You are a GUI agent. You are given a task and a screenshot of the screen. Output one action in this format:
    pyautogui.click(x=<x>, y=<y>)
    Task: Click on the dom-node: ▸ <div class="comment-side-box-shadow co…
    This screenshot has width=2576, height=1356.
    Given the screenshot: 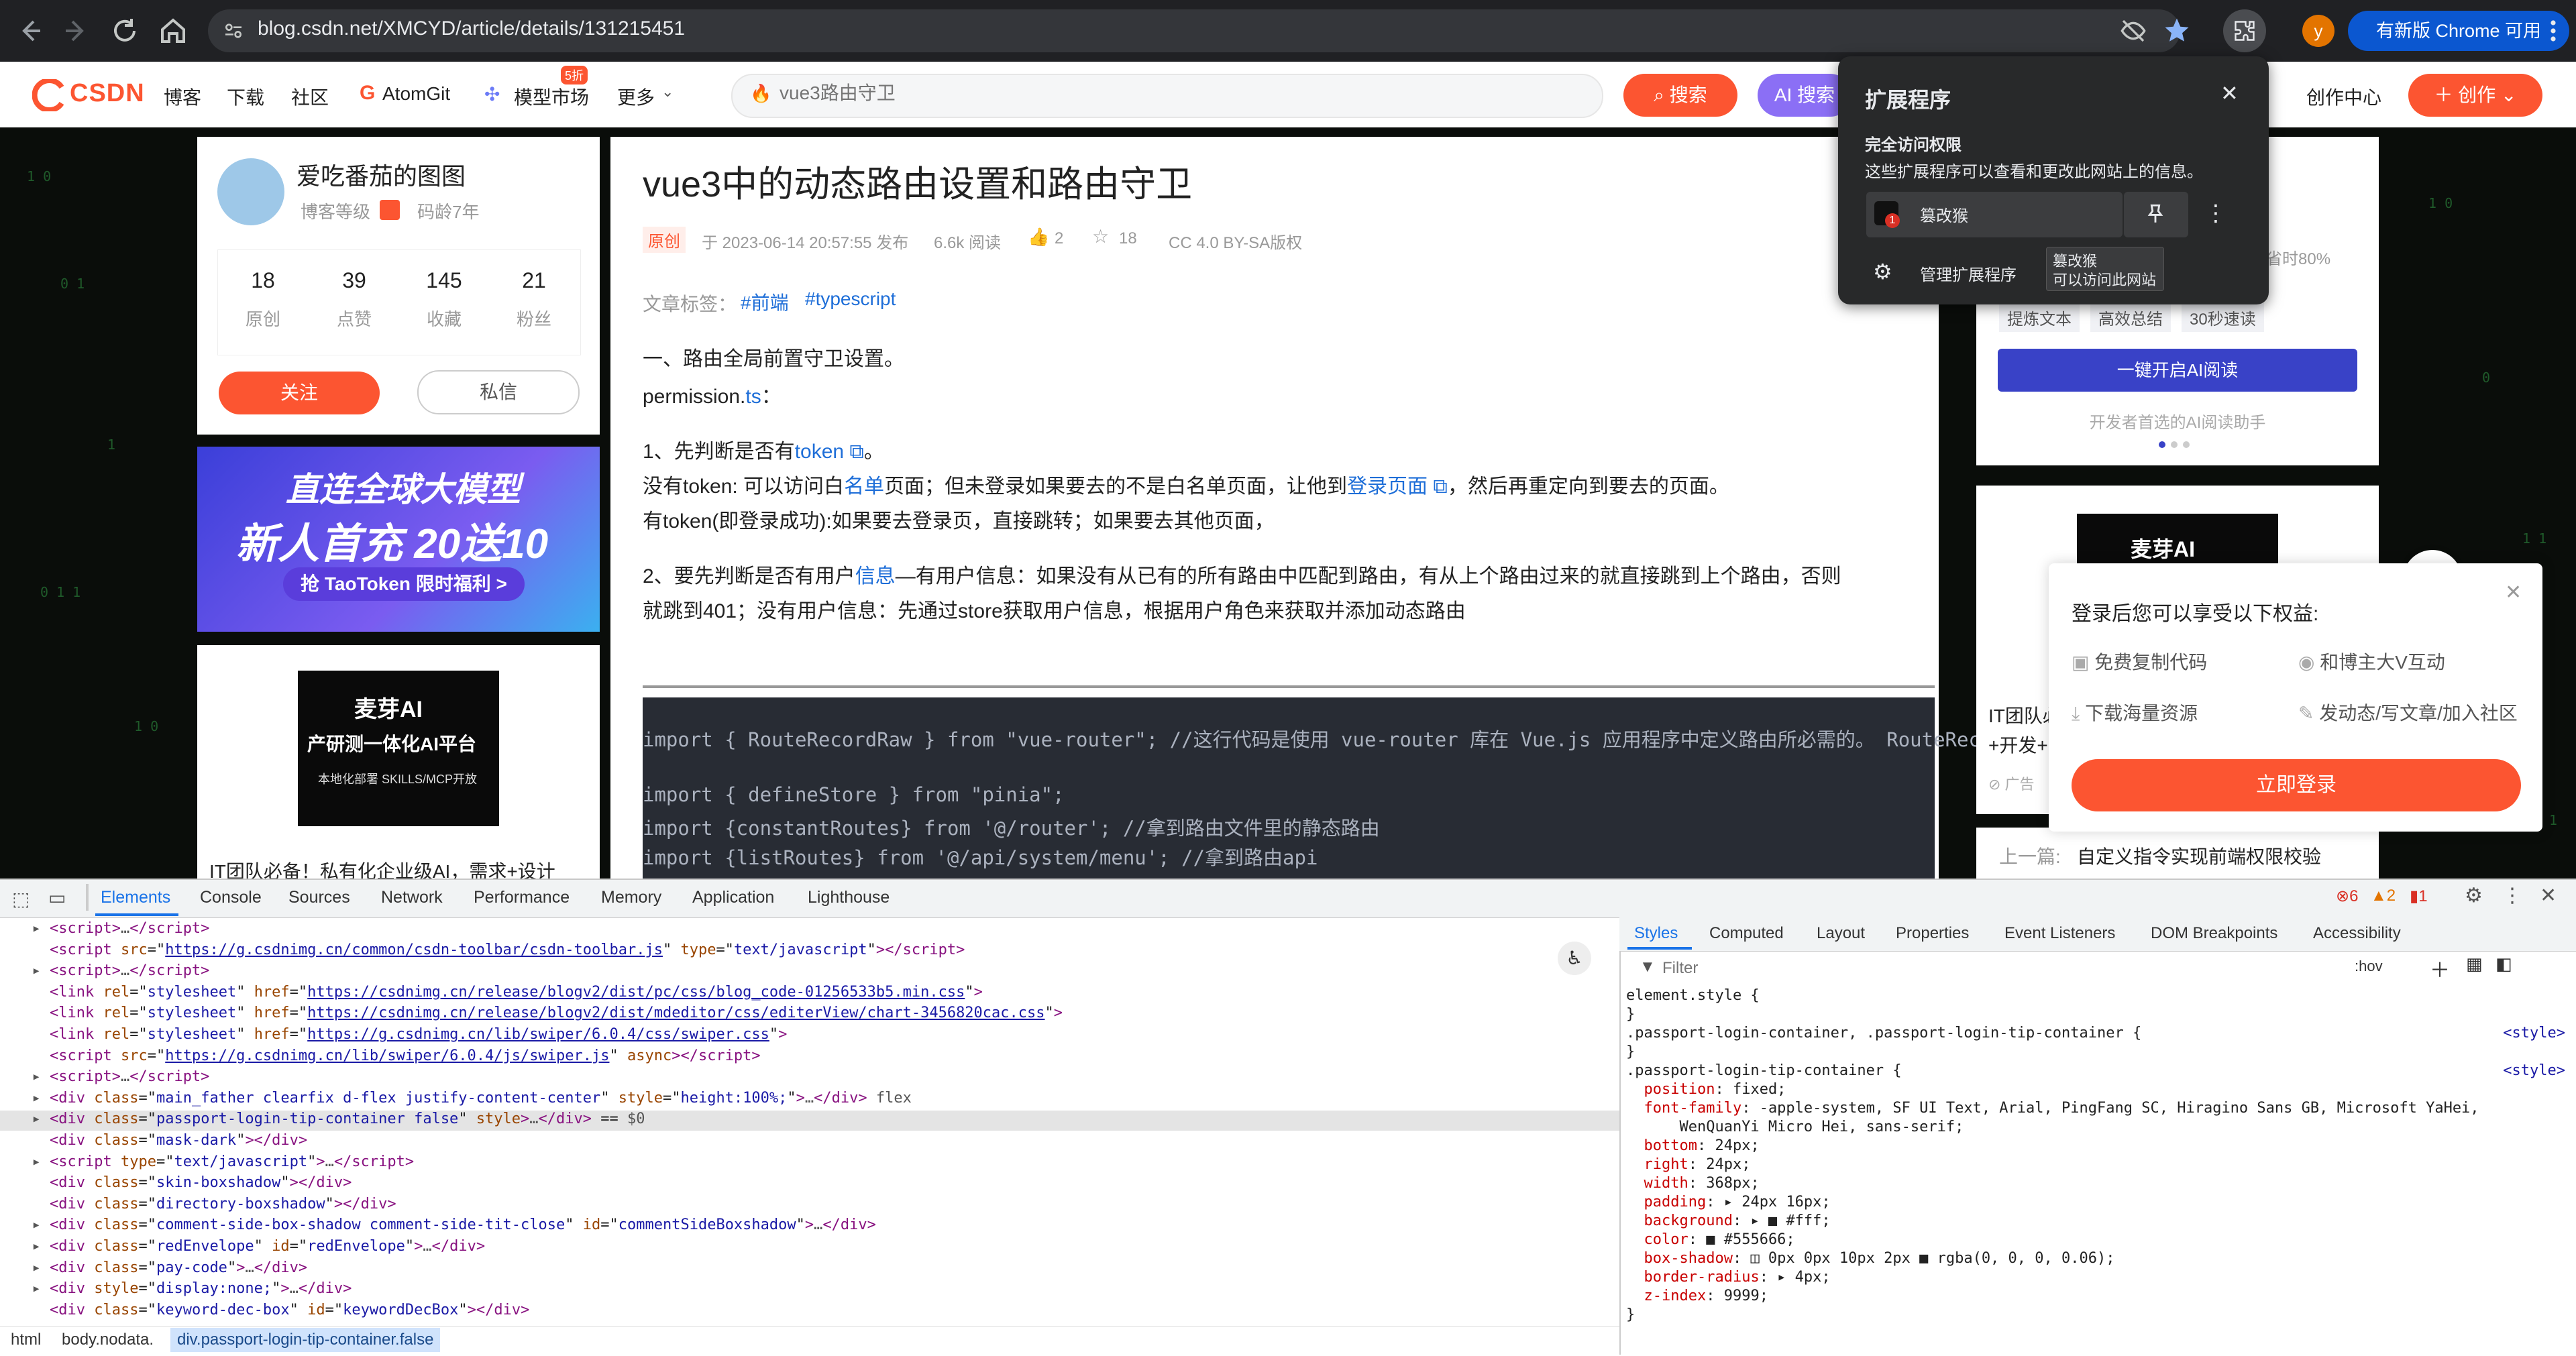 What is the action you would take?
    pyautogui.click(x=809, y=1227)
    